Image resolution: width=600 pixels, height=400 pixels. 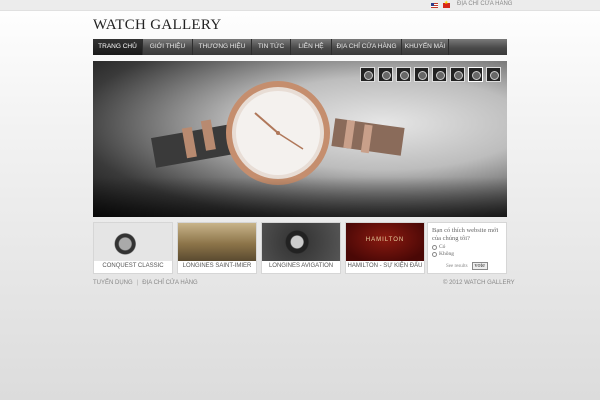 What do you see at coordinates (222, 47) in the screenshot?
I see `nav-item-brands: Thương hiệu` at bounding box center [222, 47].